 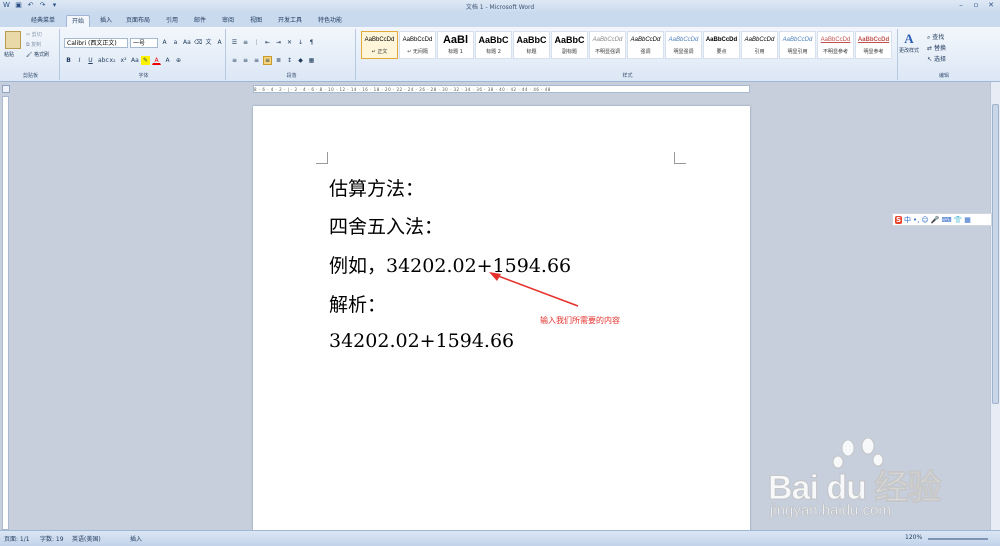 What do you see at coordinates (103, 60) in the screenshot?
I see `strikethrough-icon: abc` at bounding box center [103, 60].